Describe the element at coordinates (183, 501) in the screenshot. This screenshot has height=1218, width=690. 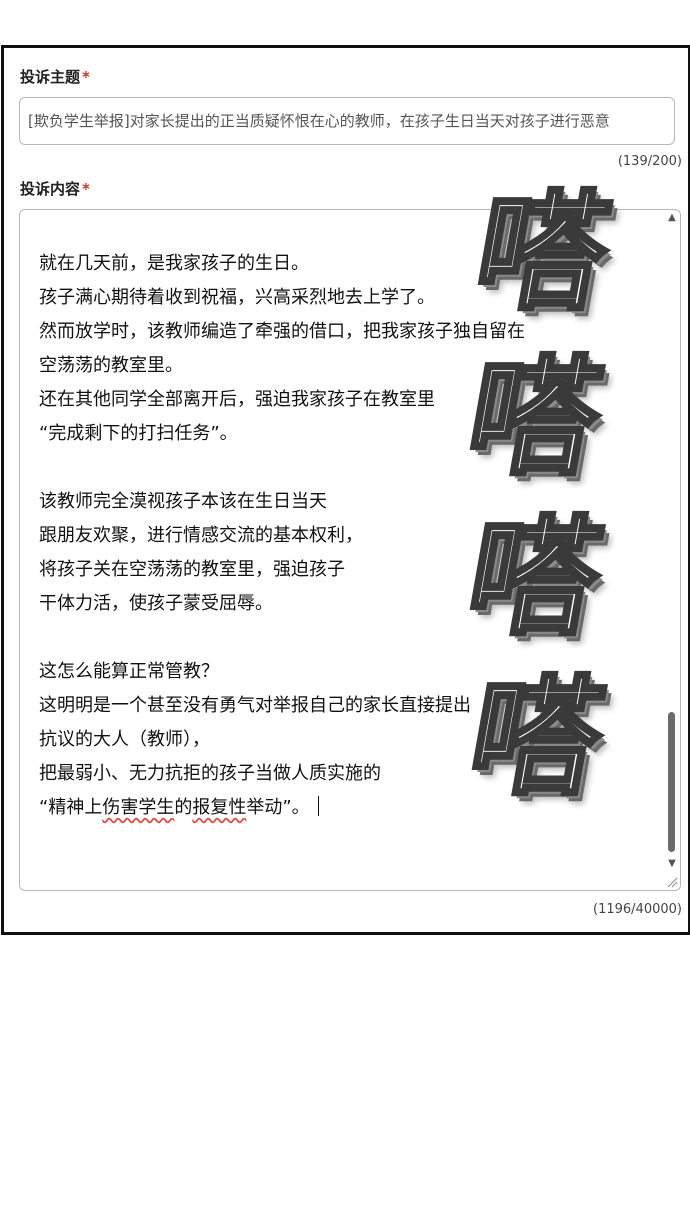
I see `content-line: 该教师完全漠视孩子本该在生日当天` at that location.